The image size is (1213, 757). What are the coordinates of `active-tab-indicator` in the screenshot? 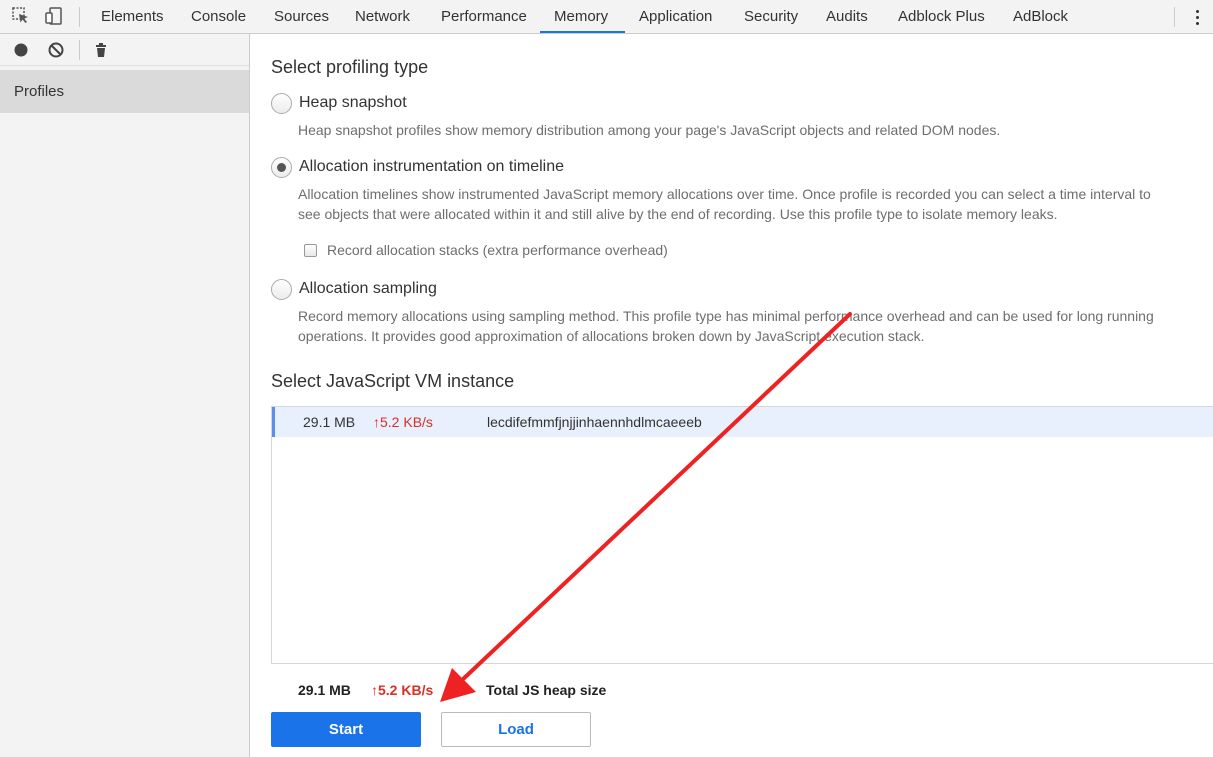 It's located at (582, 32).